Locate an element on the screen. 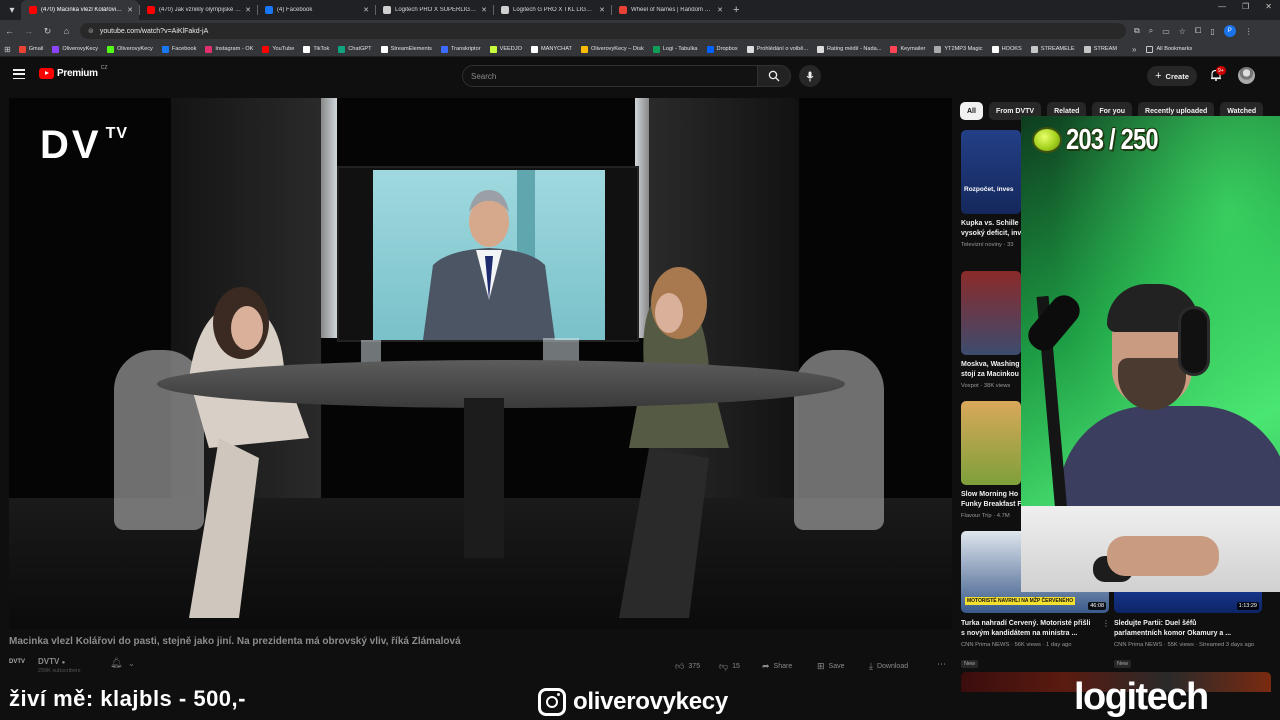 This screenshot has height=720, width=1280. browser-tab: (4) Facebook ✕ is located at coordinates (316, 10).